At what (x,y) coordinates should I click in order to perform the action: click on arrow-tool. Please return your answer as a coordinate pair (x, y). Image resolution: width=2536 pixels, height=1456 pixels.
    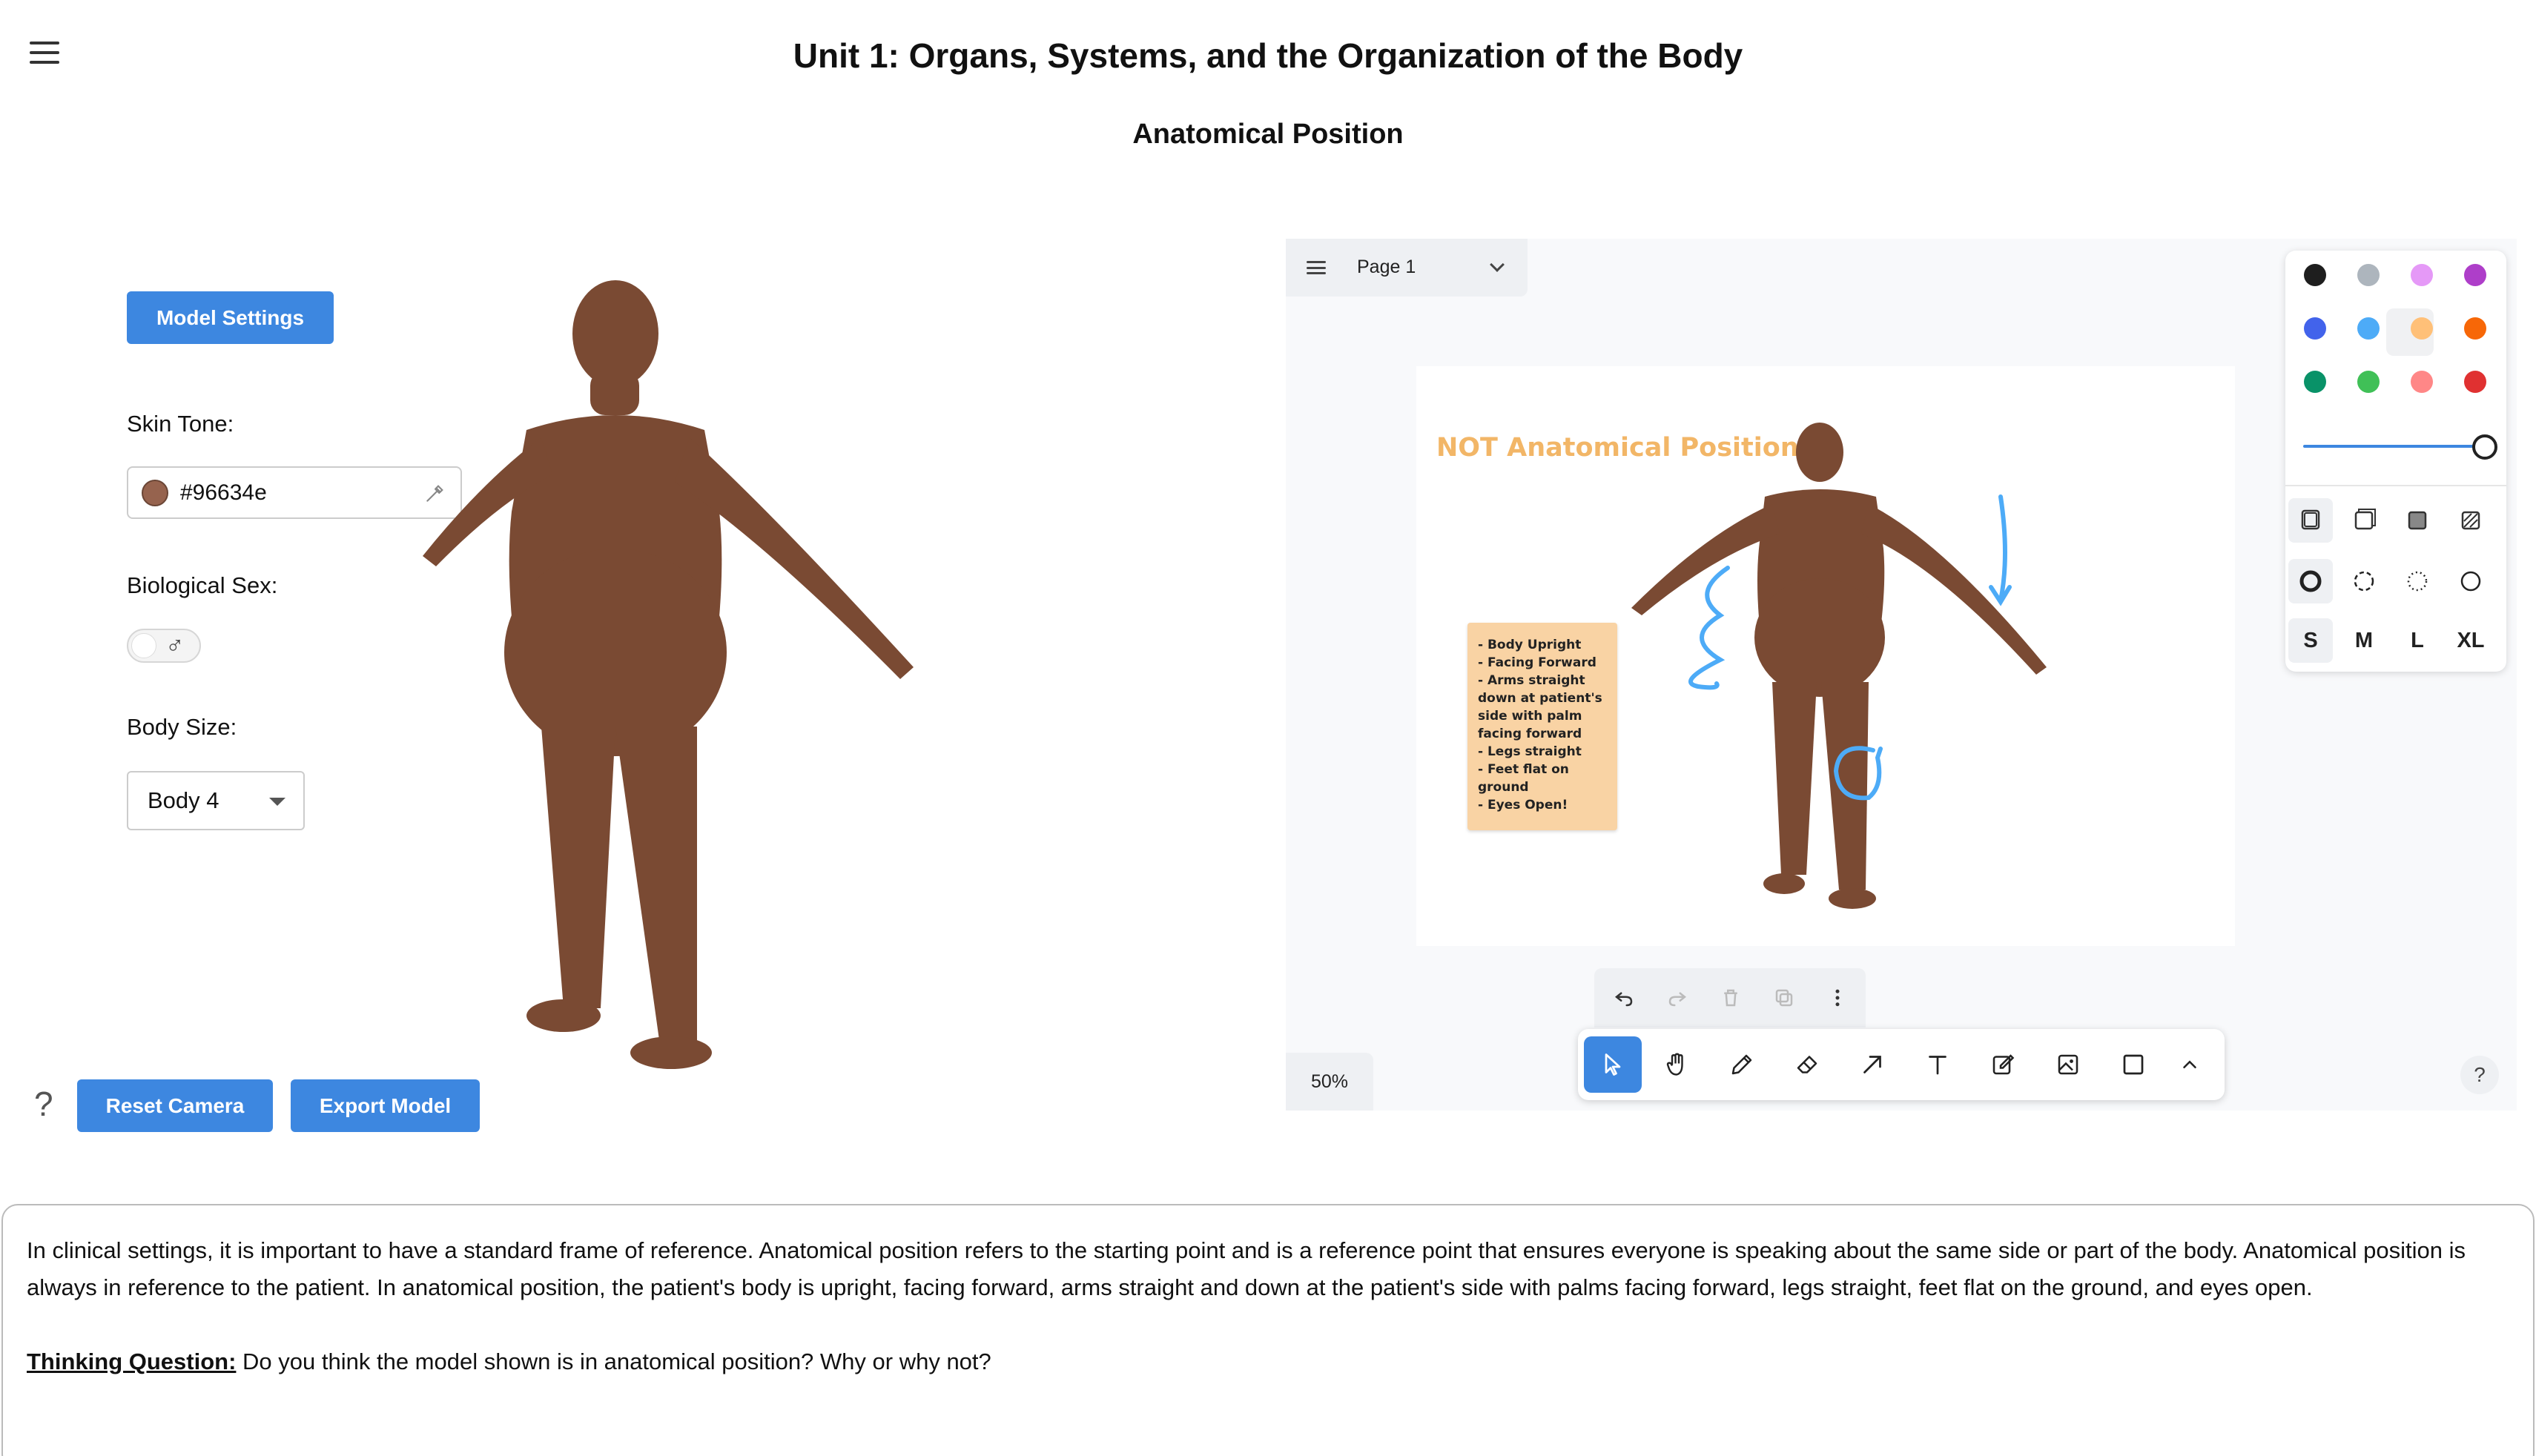
    Looking at the image, I should click on (1872, 1064).